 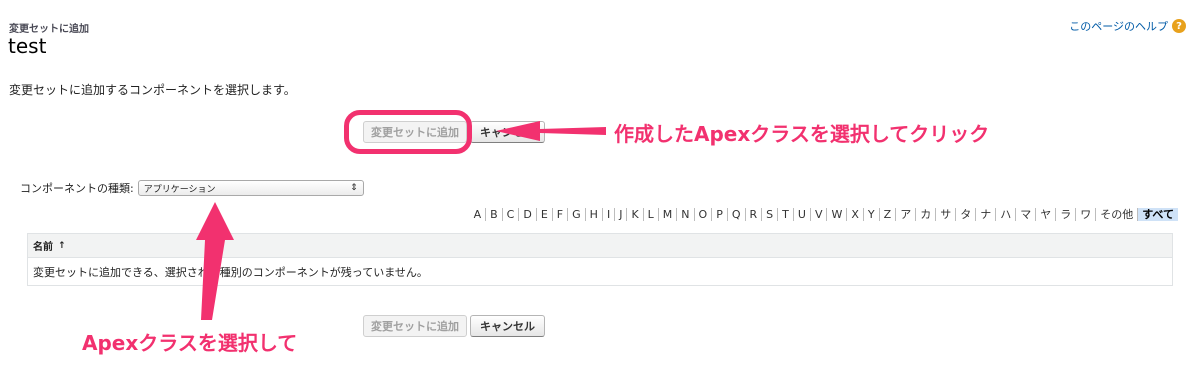 I want to click on help-link: このページのヘルプ ?, so click(x=1127, y=26).